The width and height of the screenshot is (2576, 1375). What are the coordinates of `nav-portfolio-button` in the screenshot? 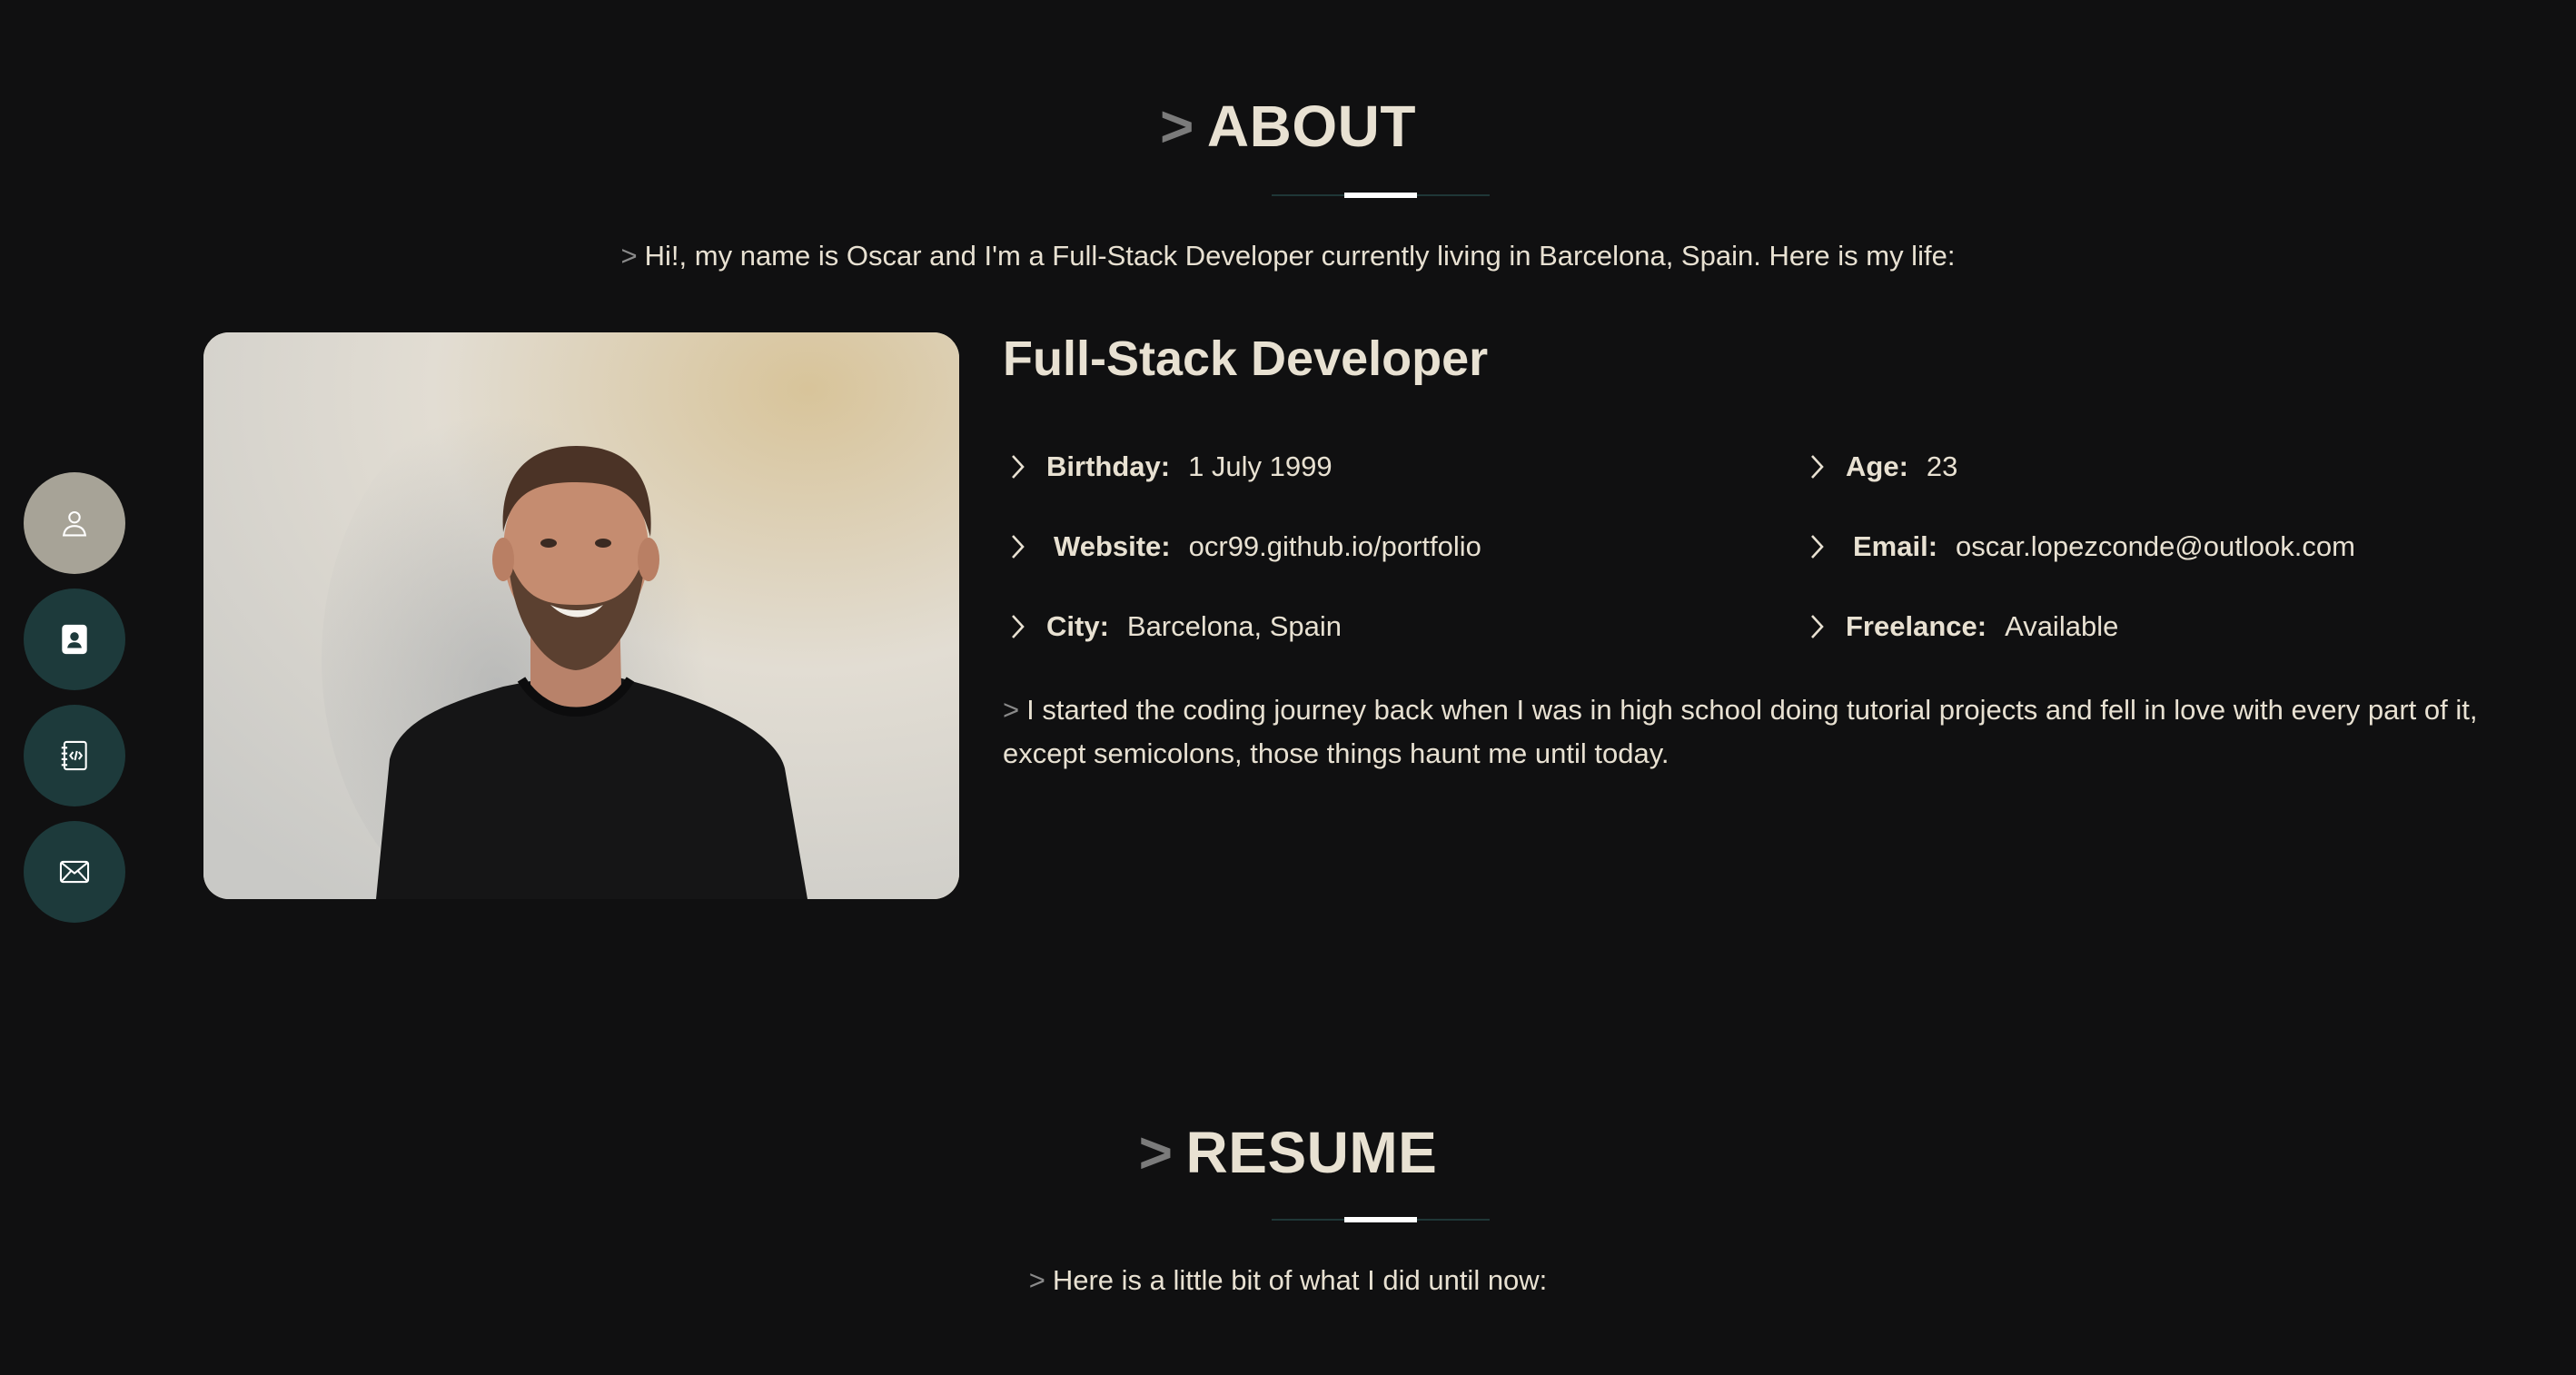 It's located at (74, 755).